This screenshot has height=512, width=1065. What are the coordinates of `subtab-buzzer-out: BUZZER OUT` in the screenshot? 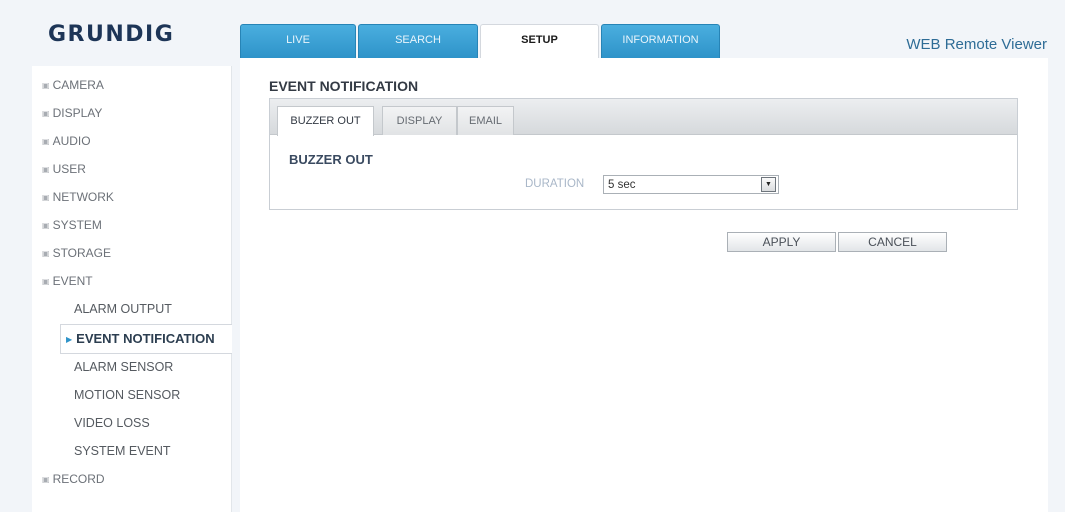 It's located at (325, 121).